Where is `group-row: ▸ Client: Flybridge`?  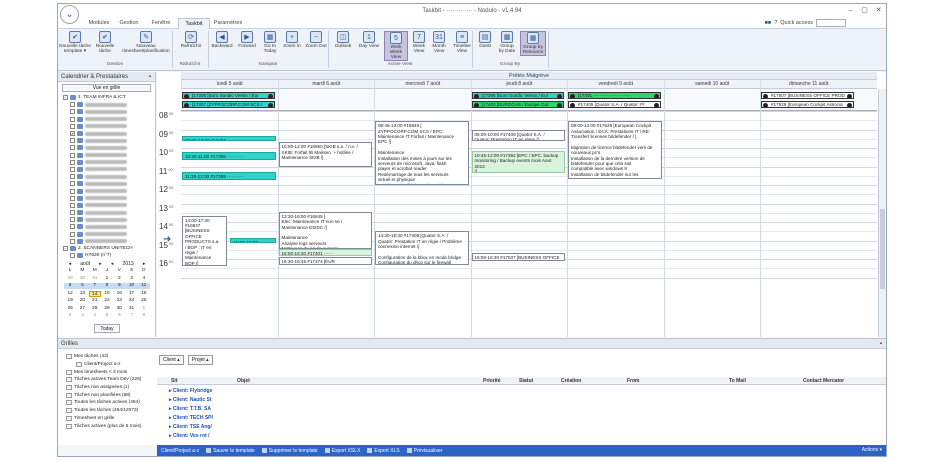
group-row: ▸ Client: Flybridge is located at coordinates (190, 391).